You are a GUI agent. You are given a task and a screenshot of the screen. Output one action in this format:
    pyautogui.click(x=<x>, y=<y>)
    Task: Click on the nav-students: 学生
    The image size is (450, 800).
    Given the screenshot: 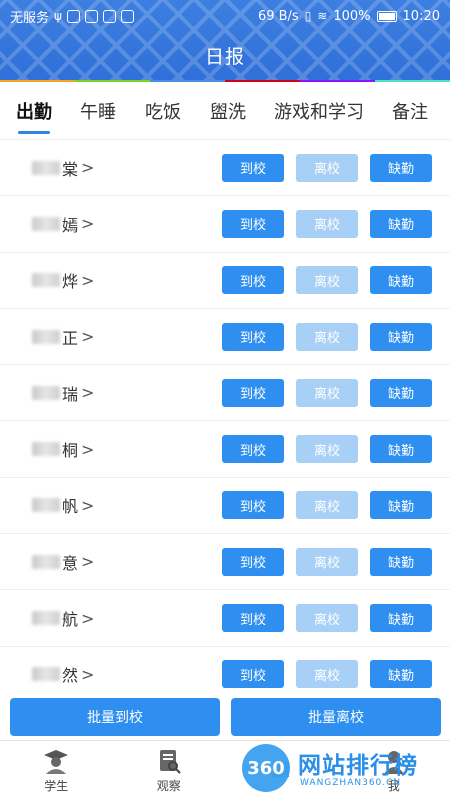 What is the action you would take?
    pyautogui.click(x=56, y=770)
    